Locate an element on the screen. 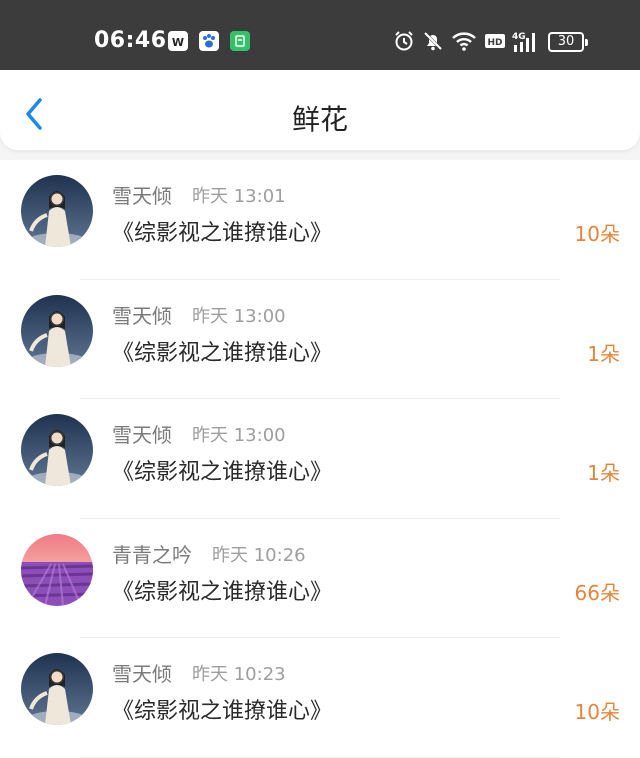 This screenshot has height=758, width=640. timestamp: 昨天 10:23 is located at coordinates (239, 674).